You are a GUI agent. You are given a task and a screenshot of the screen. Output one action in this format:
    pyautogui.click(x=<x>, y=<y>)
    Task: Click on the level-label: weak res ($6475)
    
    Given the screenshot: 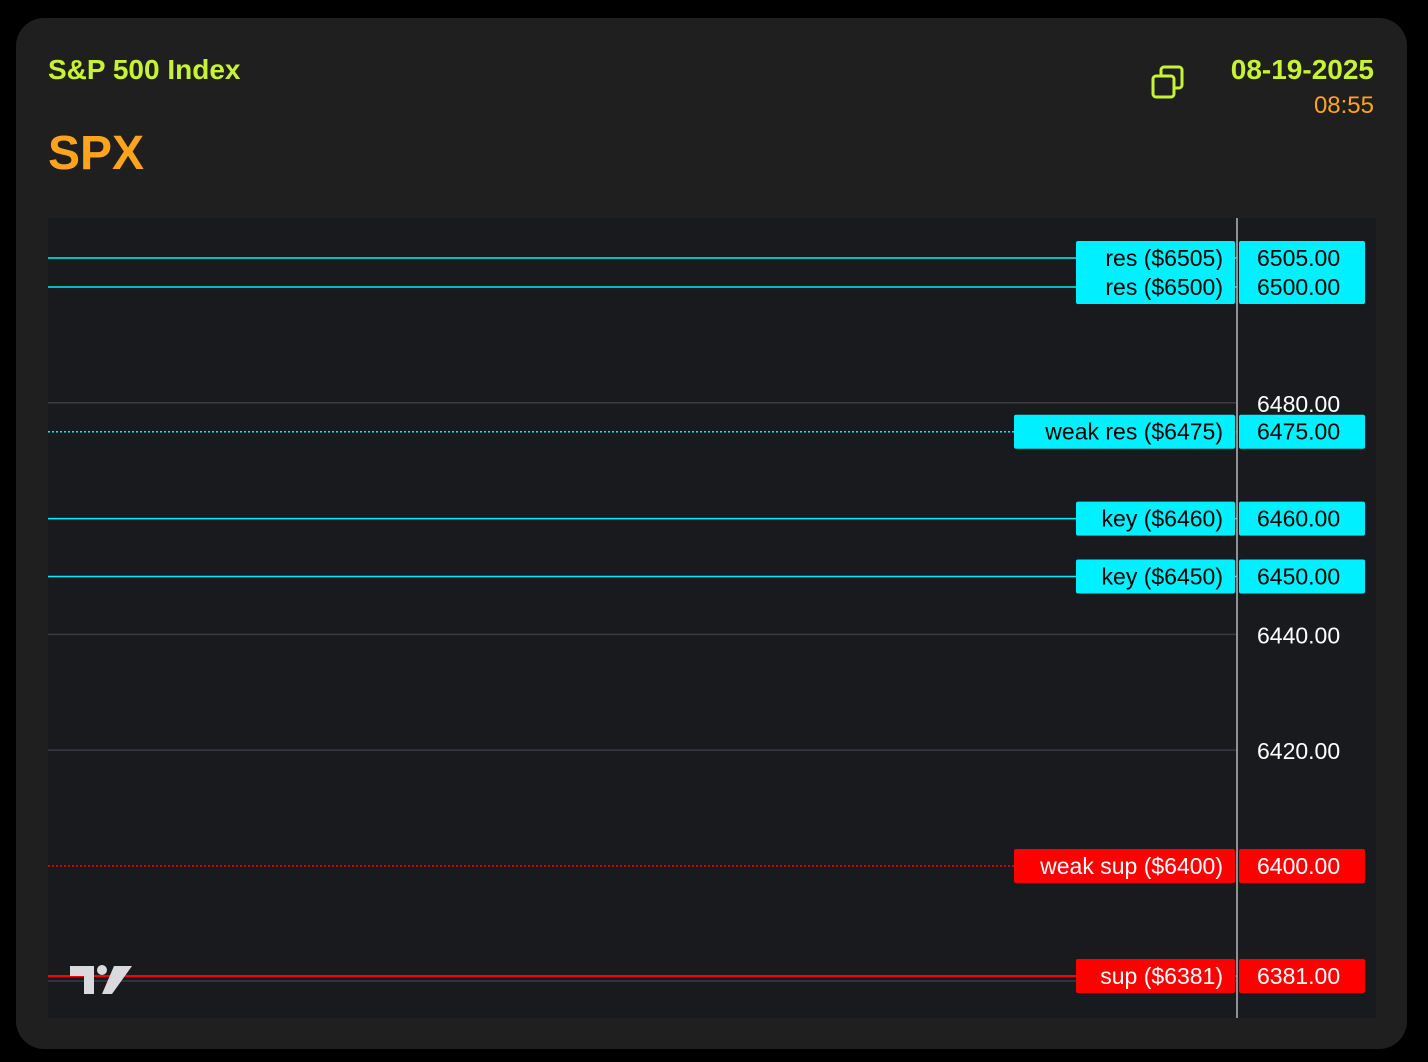 What is the action you would take?
    pyautogui.click(x=1133, y=432)
    